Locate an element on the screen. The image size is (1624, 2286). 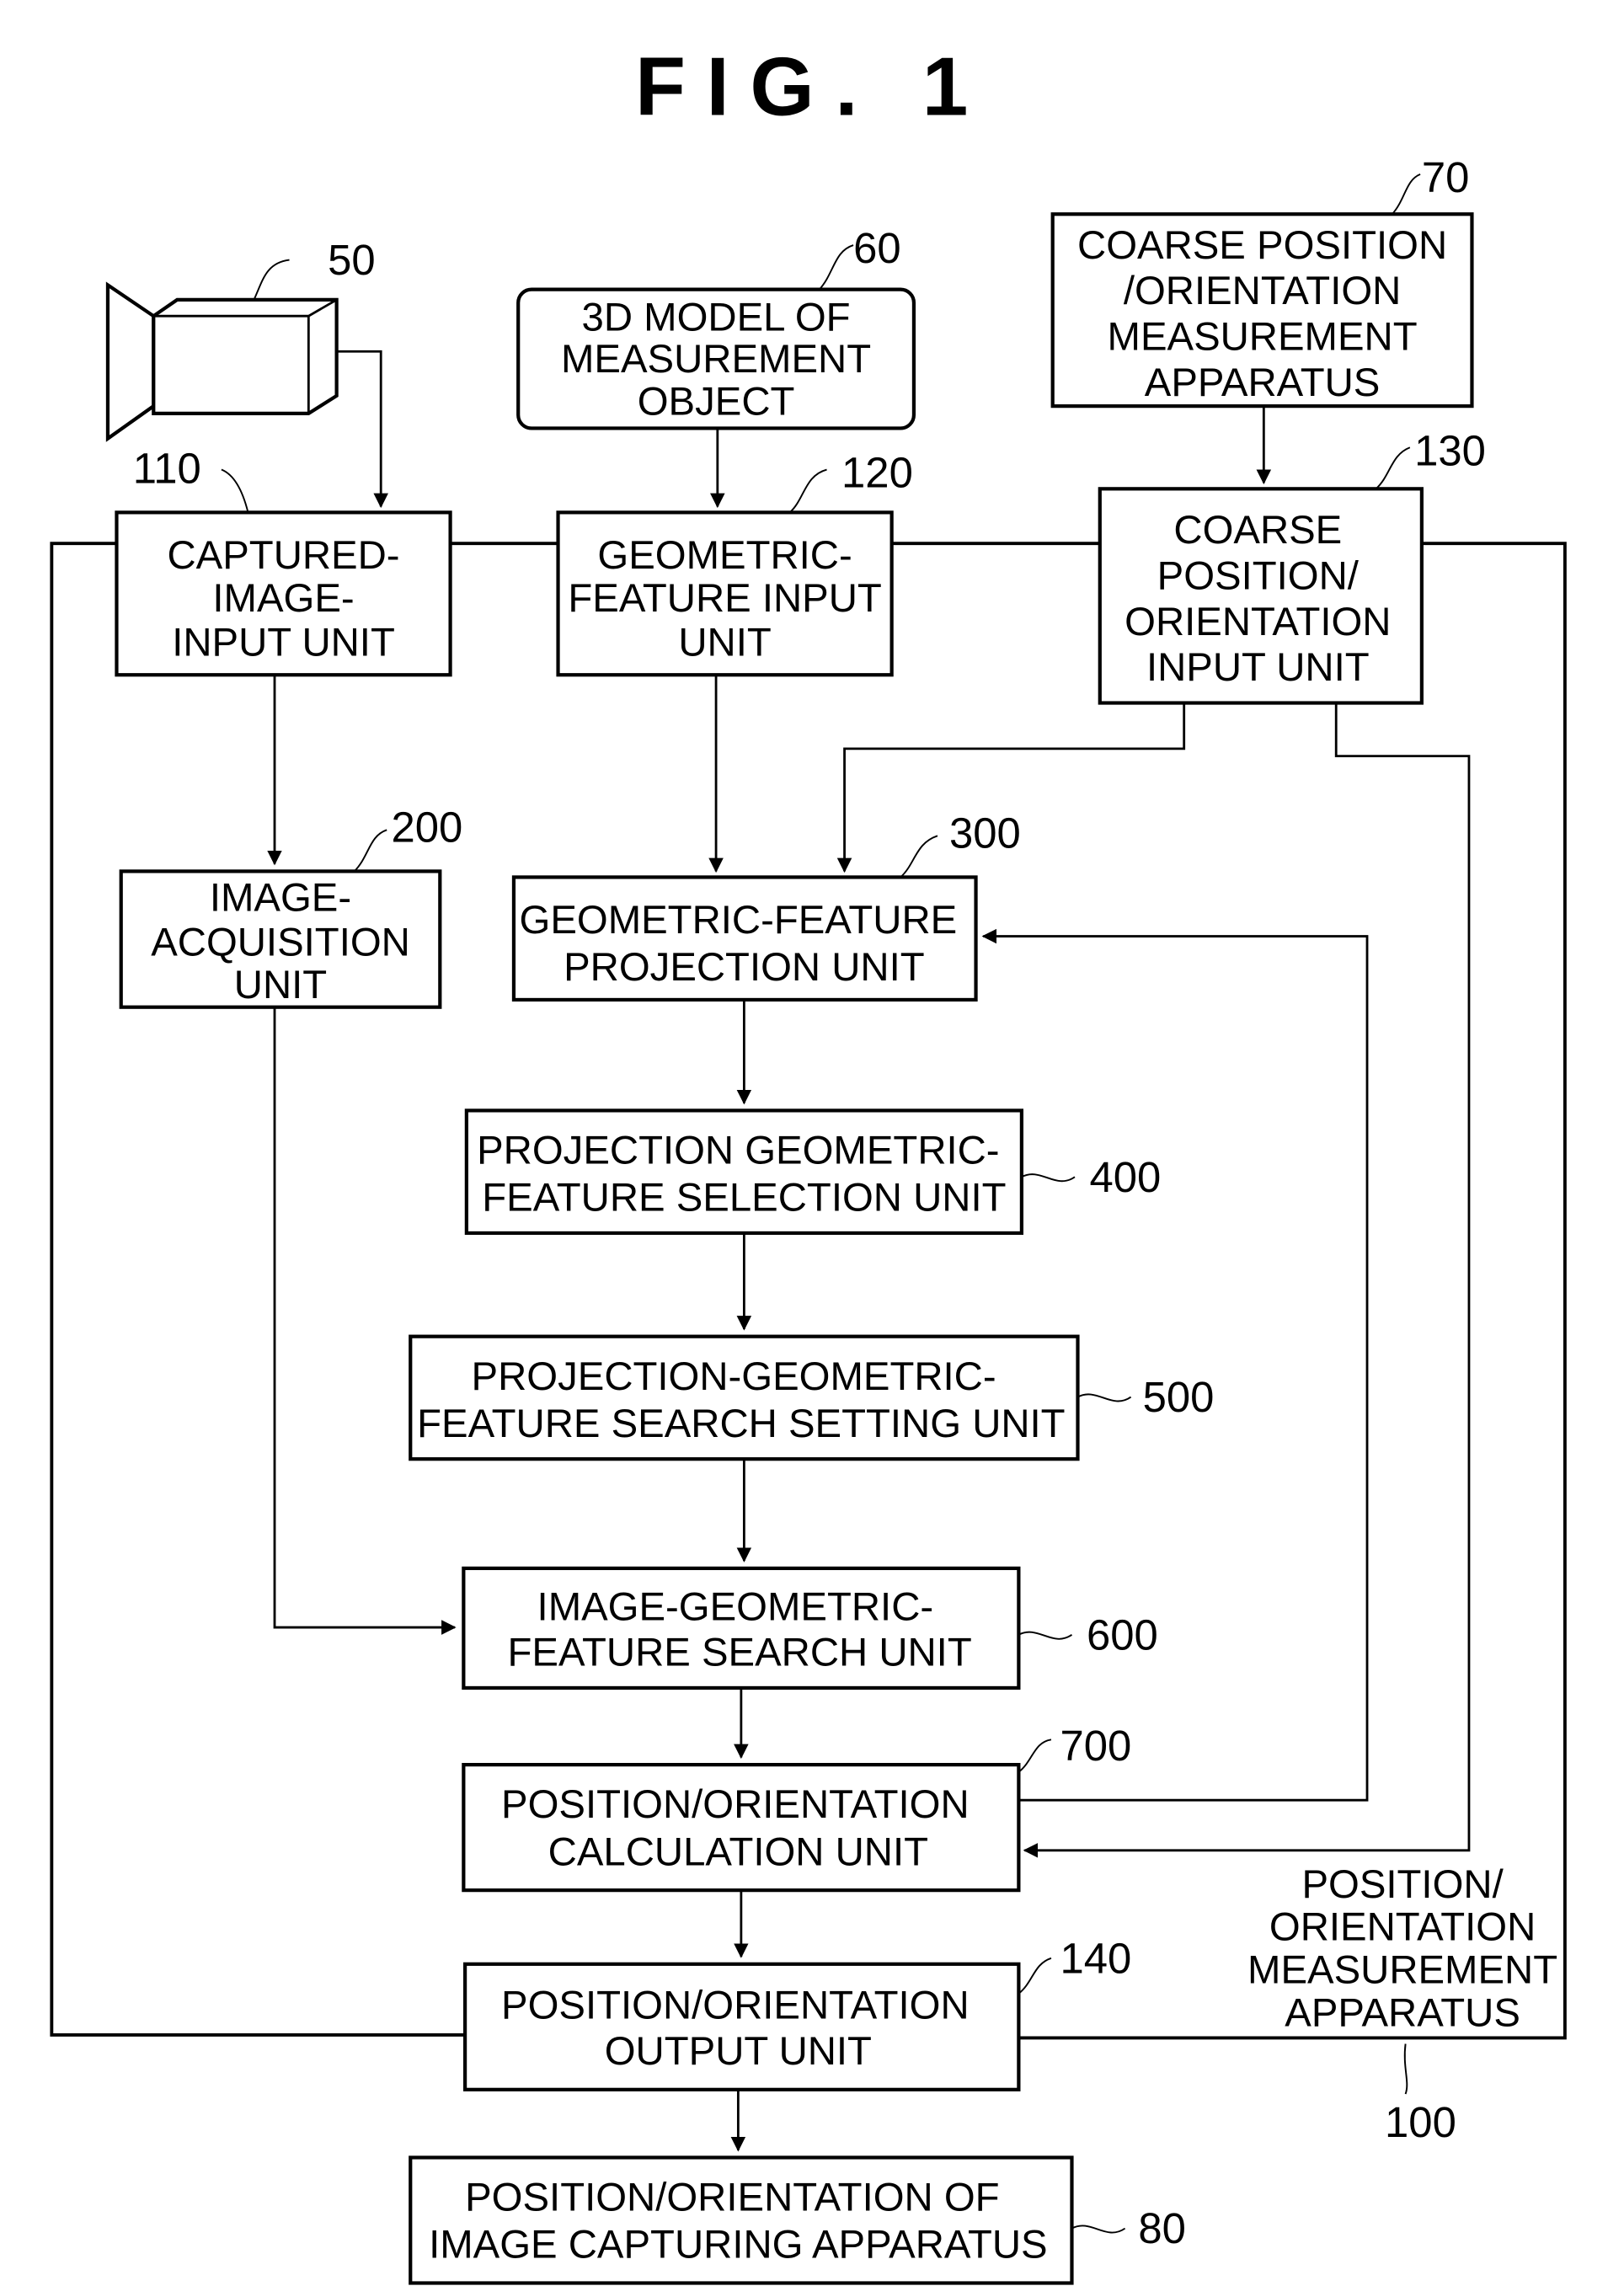
diagram-label: IMAGE-GEOMETRIC- is located at coordinates (735, 1606).